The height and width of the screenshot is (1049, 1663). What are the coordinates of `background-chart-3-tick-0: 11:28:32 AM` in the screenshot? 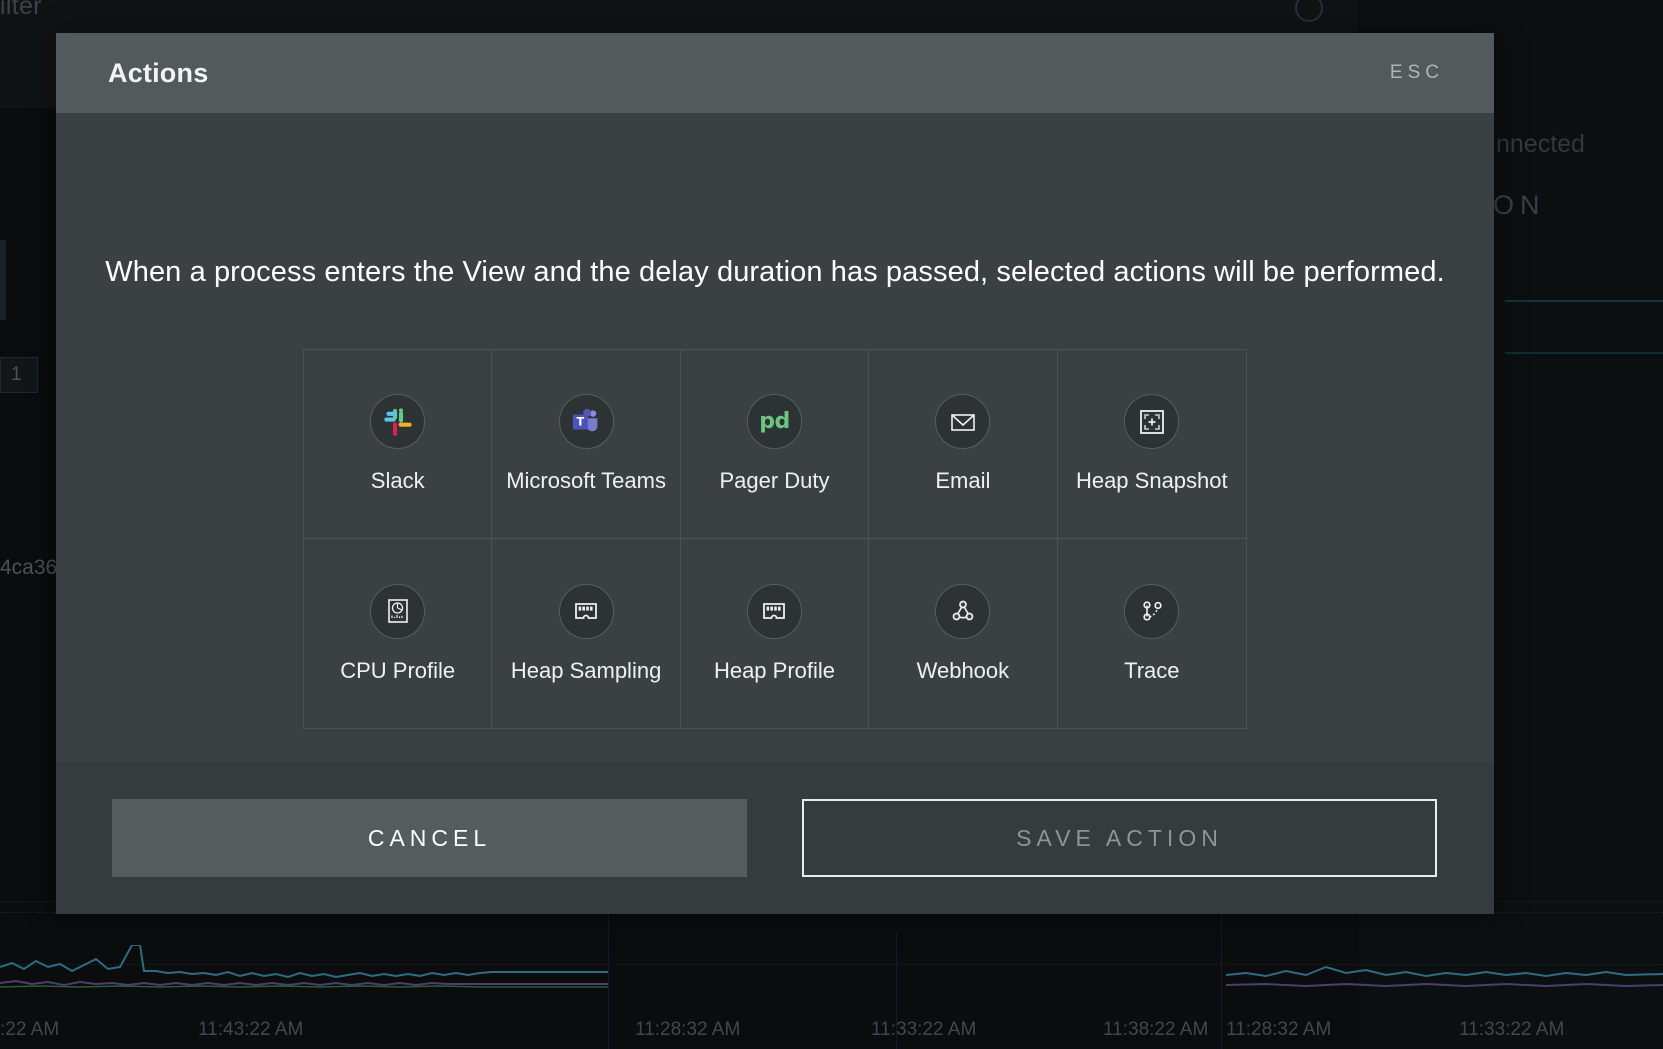 It's located at (1279, 1029).